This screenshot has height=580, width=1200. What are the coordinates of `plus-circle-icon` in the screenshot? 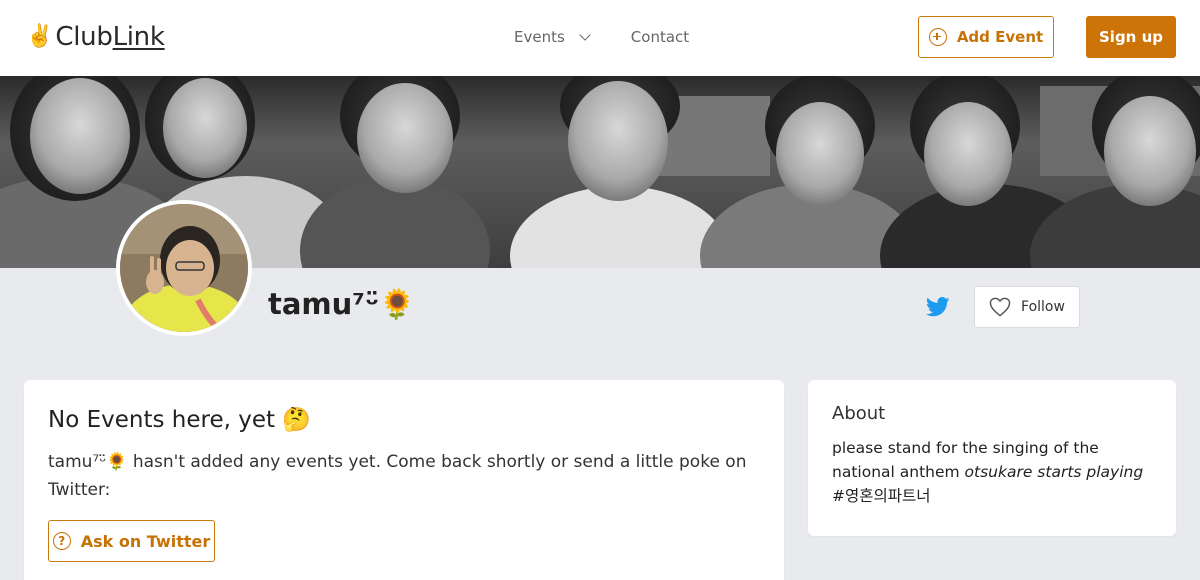 It's located at (937, 37).